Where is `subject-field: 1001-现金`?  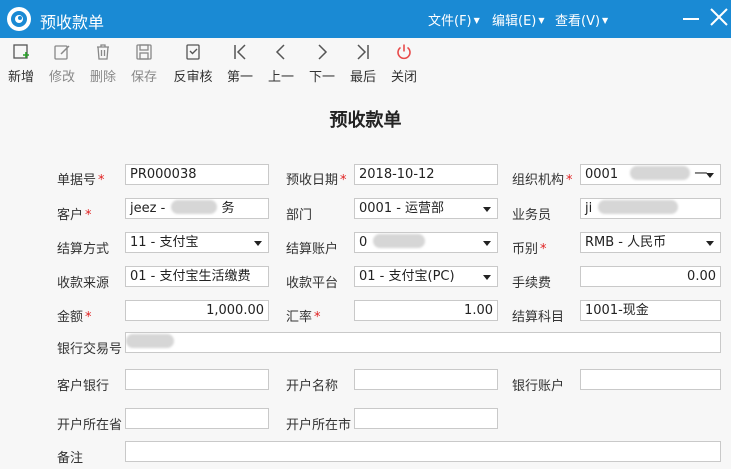
subject-field: 1001-现金 is located at coordinates (650, 310).